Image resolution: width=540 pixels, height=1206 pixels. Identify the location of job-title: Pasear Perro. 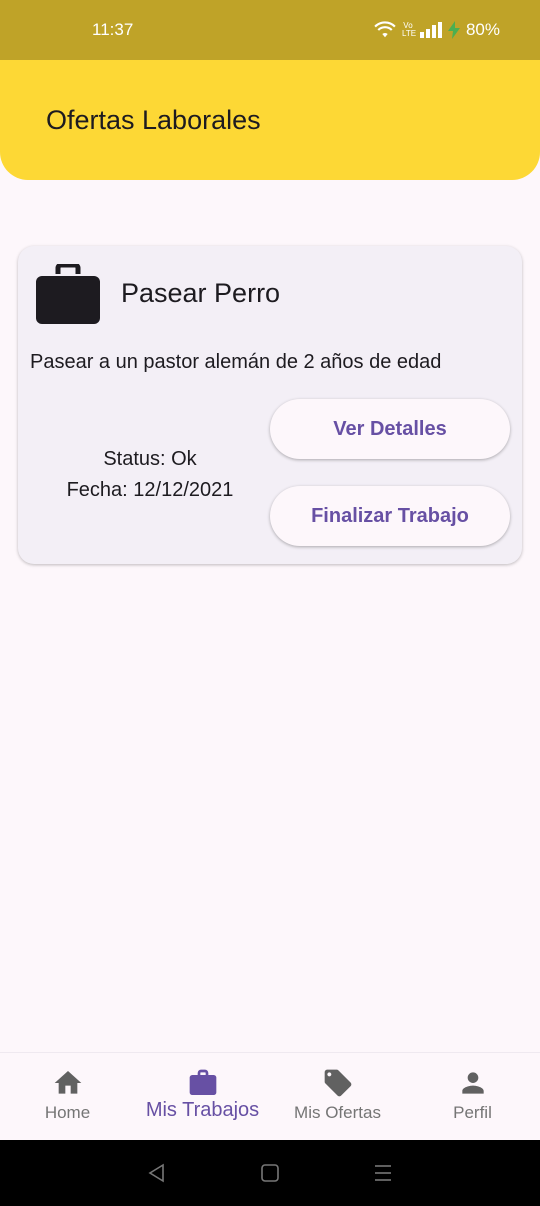
(201, 293).